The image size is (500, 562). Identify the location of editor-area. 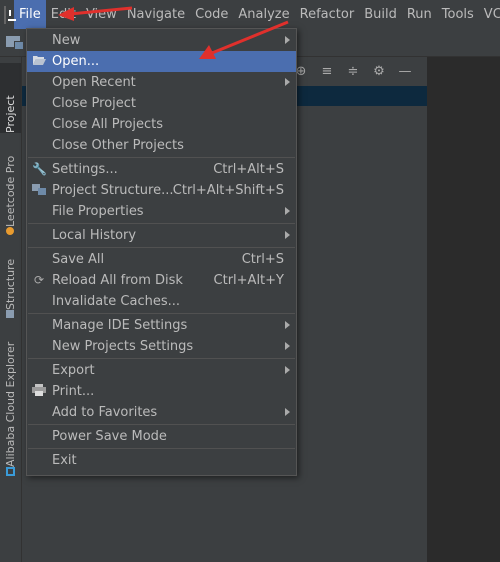
(464, 309).